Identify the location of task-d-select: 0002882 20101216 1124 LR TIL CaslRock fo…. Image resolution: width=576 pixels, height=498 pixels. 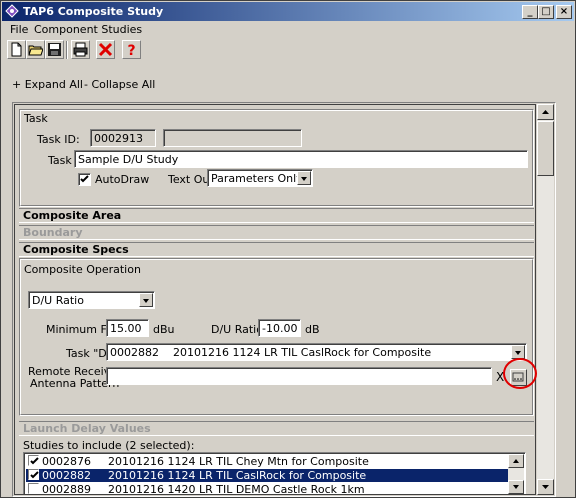
(316, 352).